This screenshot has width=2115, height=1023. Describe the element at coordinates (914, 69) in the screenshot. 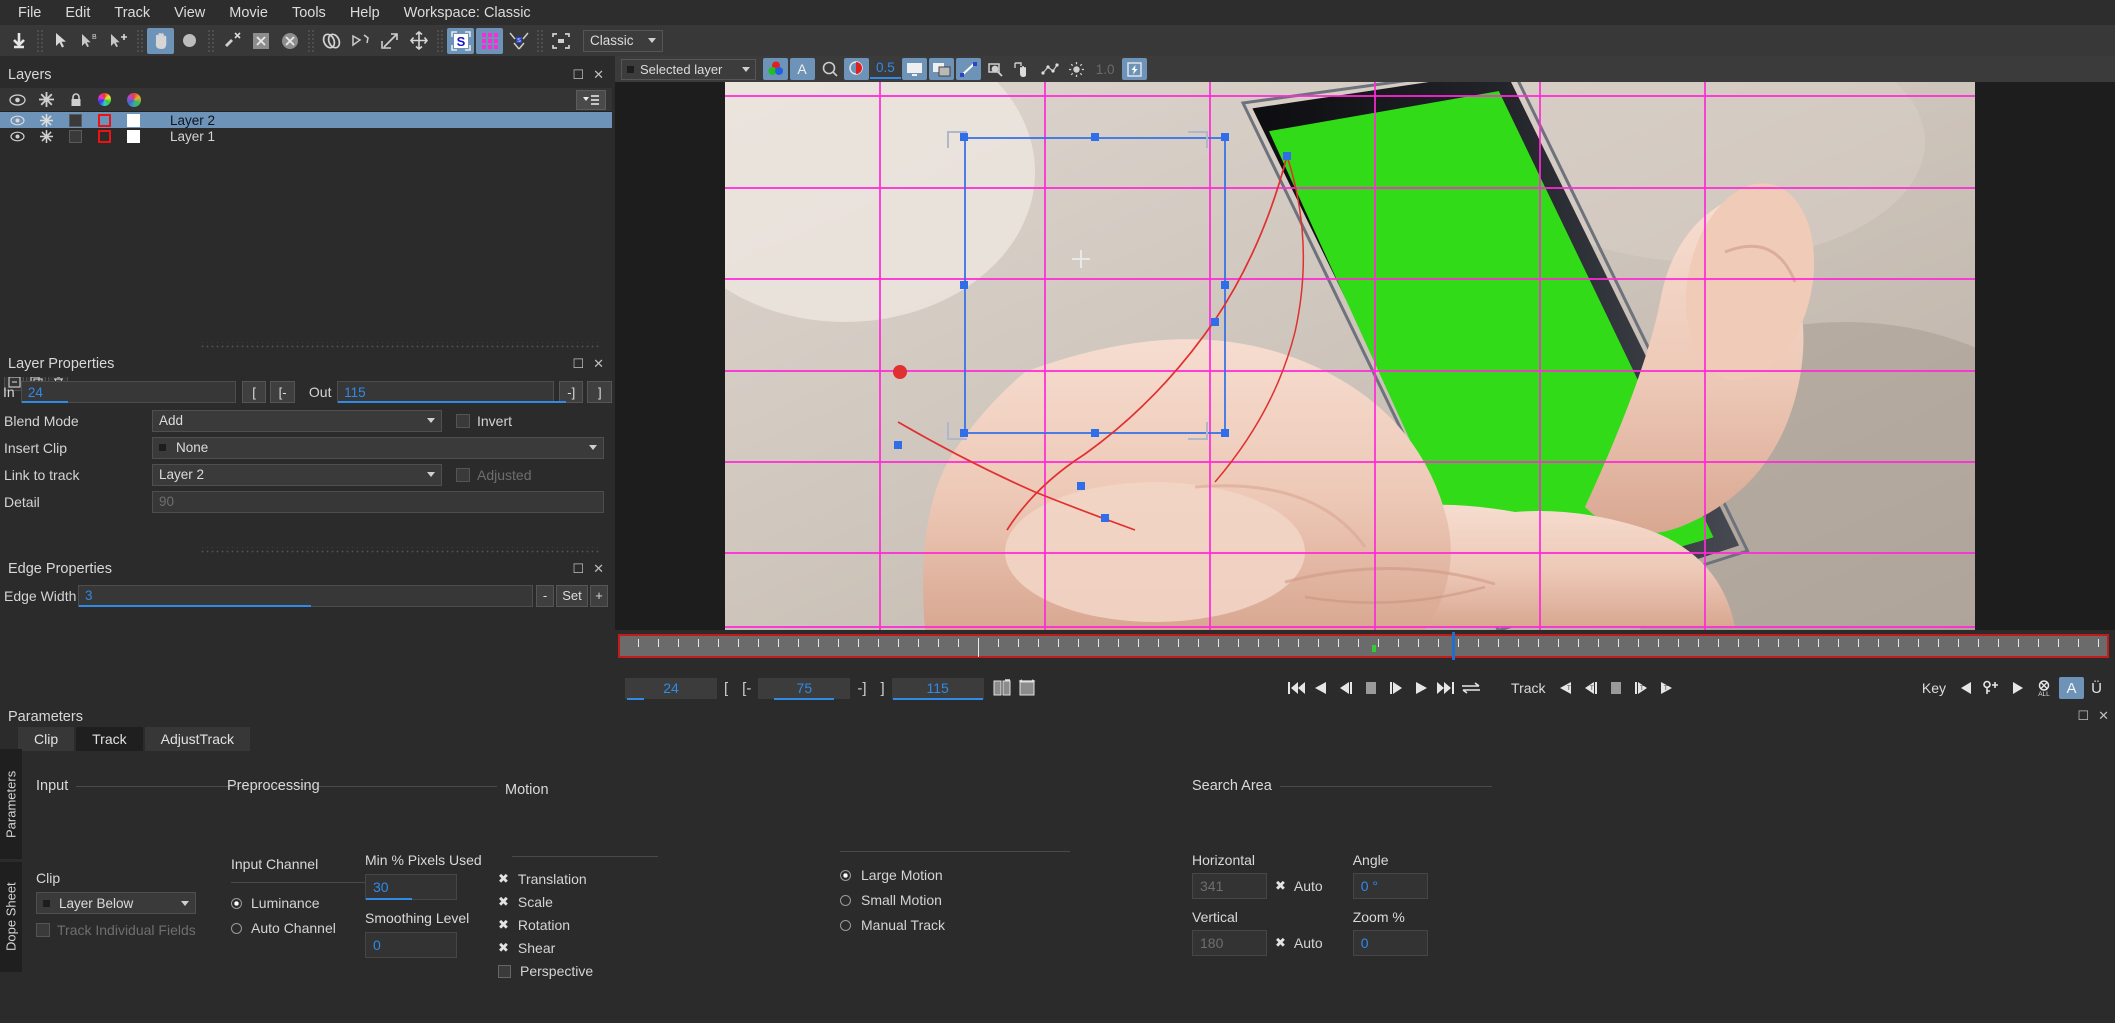

I see `monitor-view-icon` at that location.